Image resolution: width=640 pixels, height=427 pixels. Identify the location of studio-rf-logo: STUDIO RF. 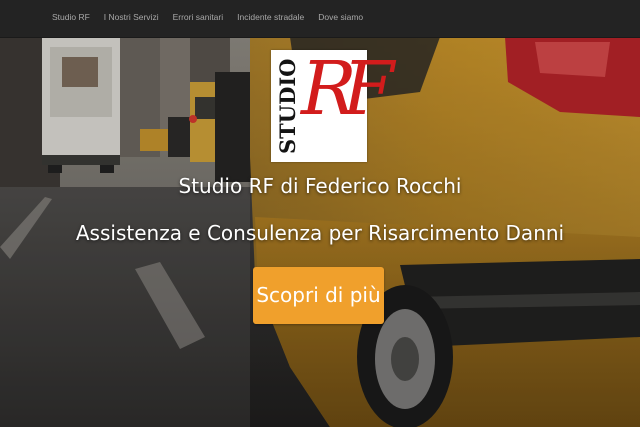
(332, 106).